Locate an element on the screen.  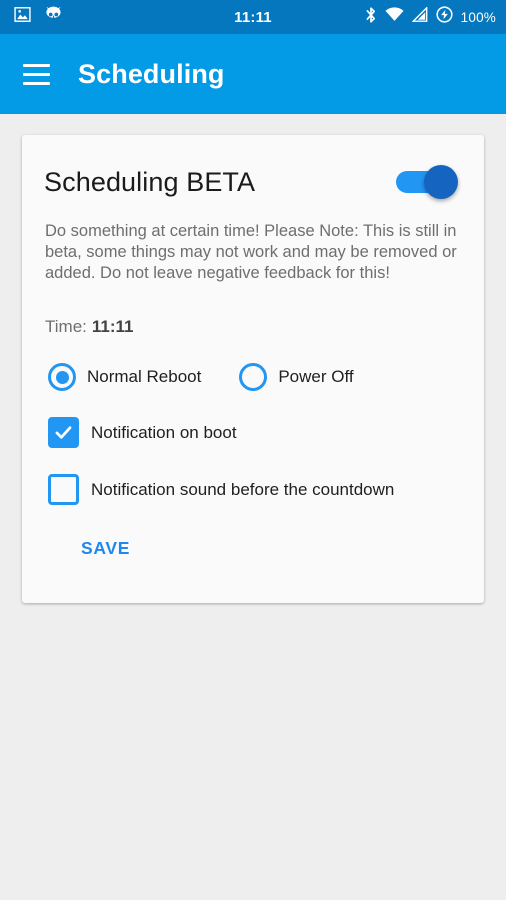
cell-signal-icon is located at coordinates (419, 16).